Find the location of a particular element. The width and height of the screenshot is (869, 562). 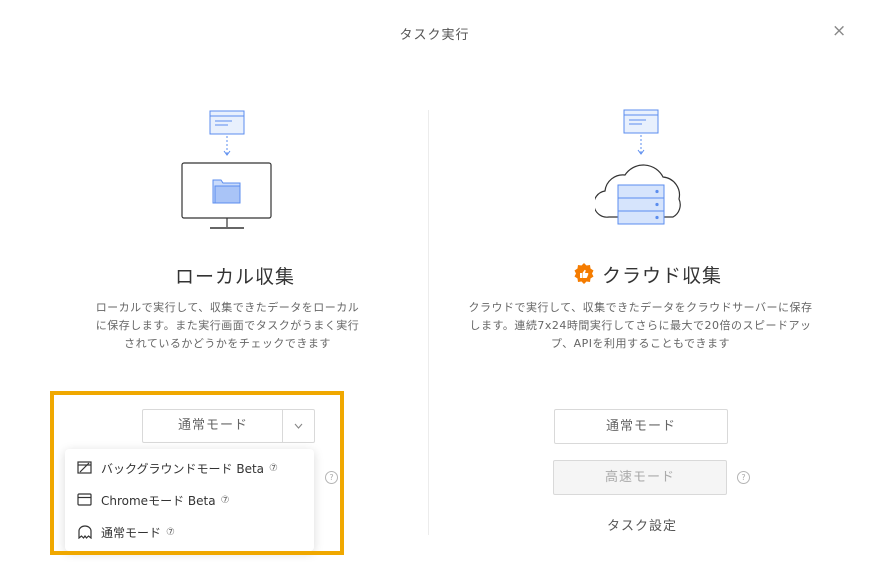

cloud-collection-title-row: クラウド収集 is located at coordinates (647, 274).